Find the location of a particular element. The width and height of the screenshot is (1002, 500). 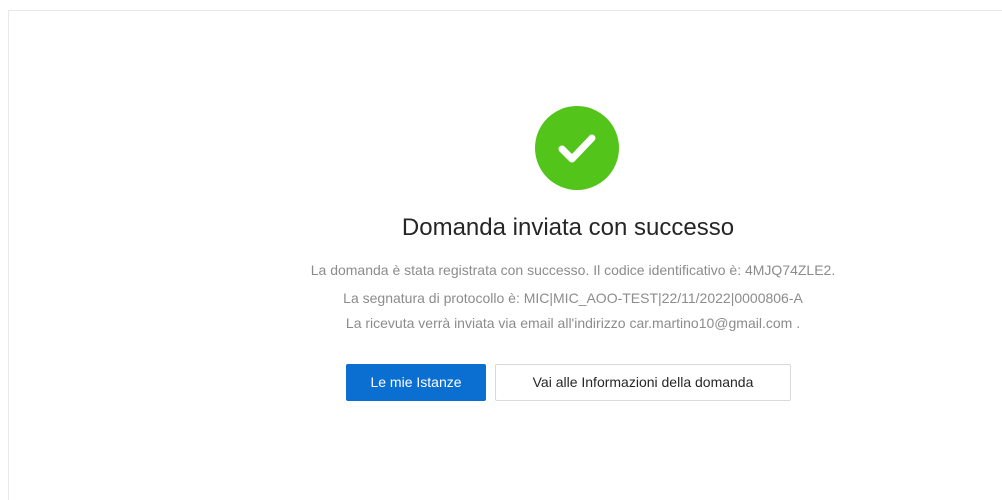

check-circle-icon is located at coordinates (577, 148).